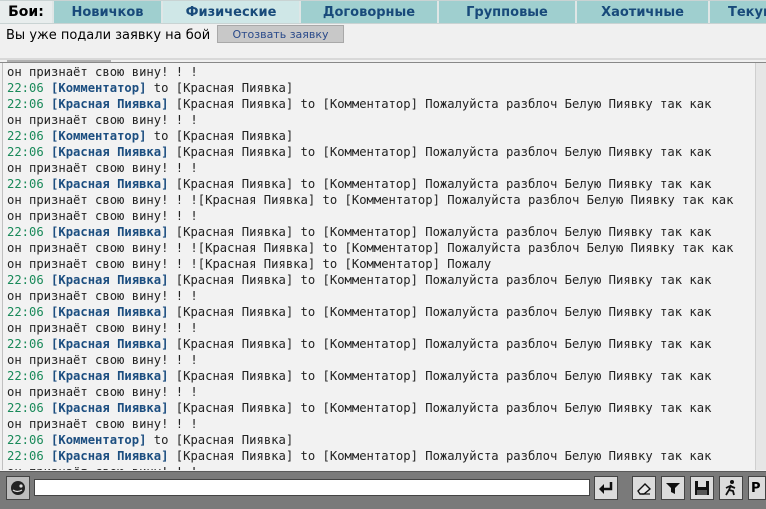  What do you see at coordinates (760, 266) in the screenshot?
I see `chat-scrollbar` at bounding box center [760, 266].